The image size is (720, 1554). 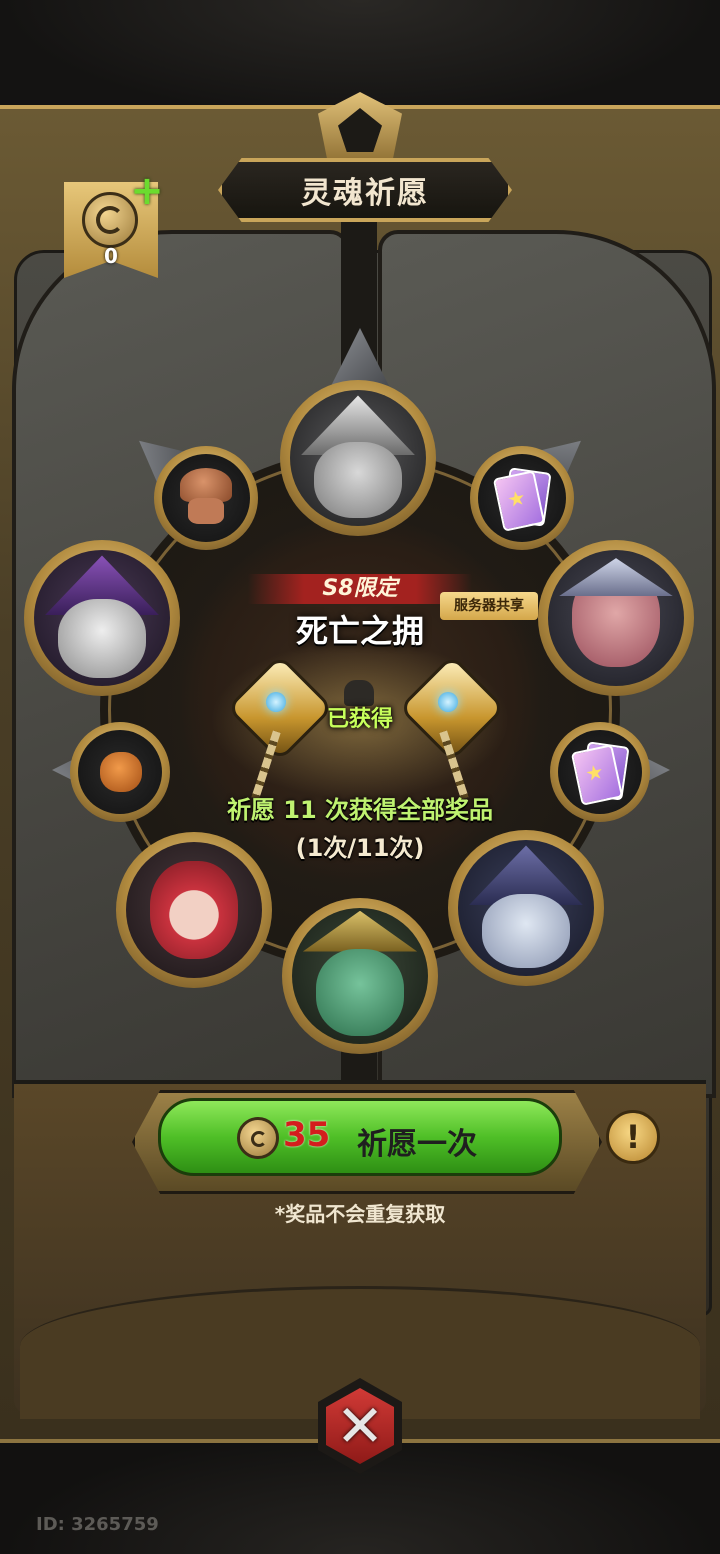 I want to click on event-name: 死亡之拥, so click(x=359, y=631).